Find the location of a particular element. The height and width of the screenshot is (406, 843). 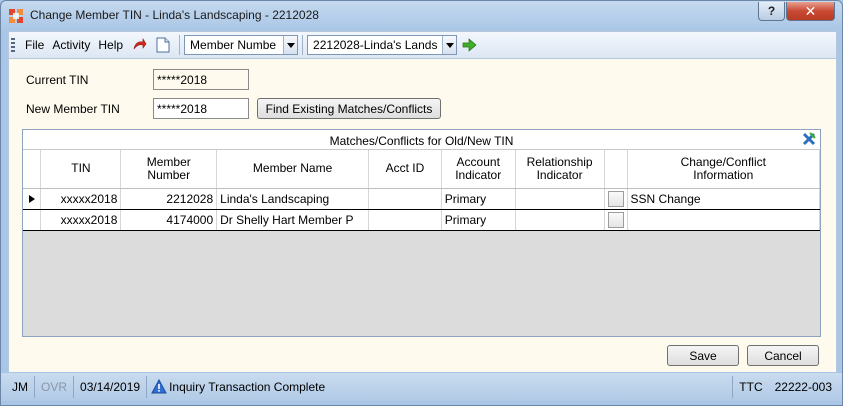

close-button: ✕ is located at coordinates (810, 11).